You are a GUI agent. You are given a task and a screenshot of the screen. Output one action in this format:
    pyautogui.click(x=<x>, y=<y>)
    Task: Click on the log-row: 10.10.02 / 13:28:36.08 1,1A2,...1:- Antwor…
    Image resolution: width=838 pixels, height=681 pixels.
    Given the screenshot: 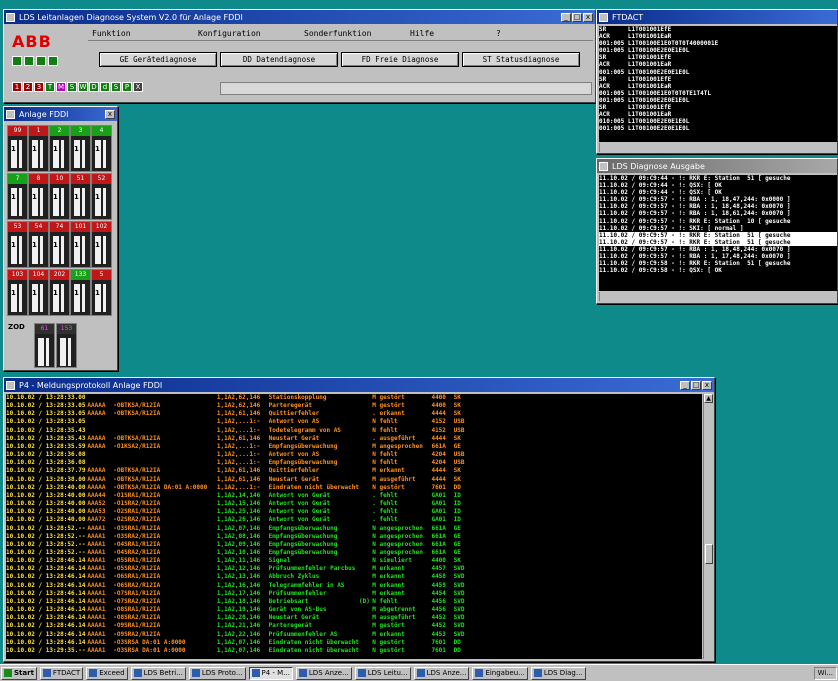 What is the action you would take?
    pyautogui.click(x=354, y=455)
    